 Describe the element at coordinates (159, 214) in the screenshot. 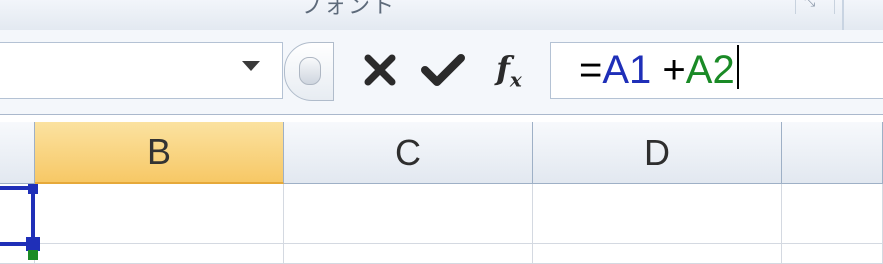

I see `cell-b1` at that location.